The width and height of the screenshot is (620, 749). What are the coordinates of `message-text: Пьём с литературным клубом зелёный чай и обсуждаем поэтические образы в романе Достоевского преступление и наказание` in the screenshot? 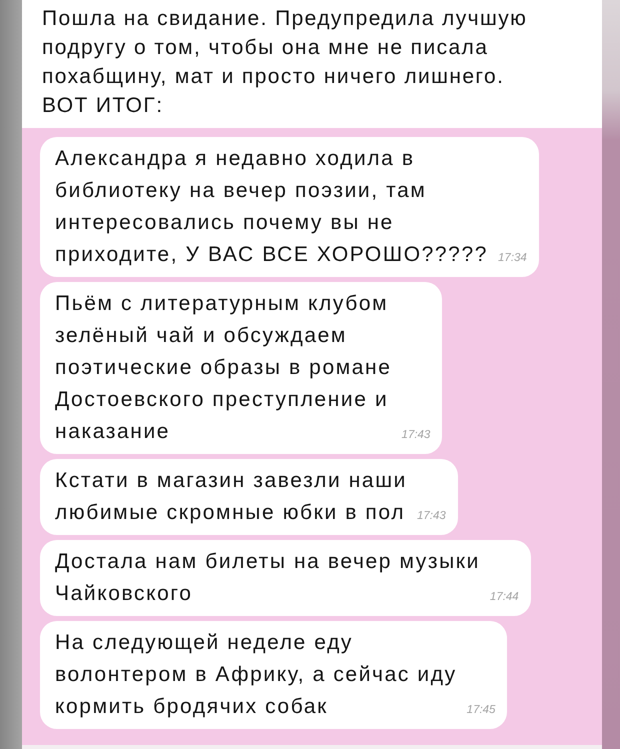 It's located at (223, 368).